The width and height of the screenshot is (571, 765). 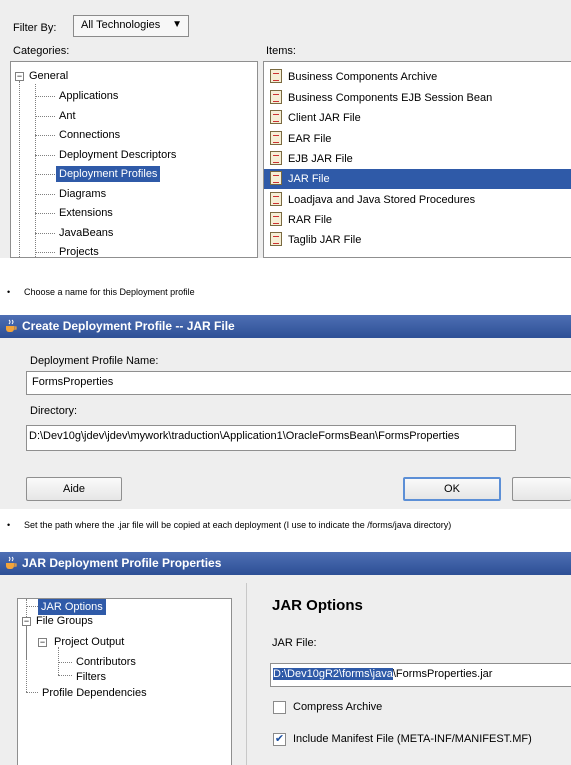 What do you see at coordinates (128, 326) in the screenshot?
I see `dialog-title: Create Deployment Profile -- JAR File` at bounding box center [128, 326].